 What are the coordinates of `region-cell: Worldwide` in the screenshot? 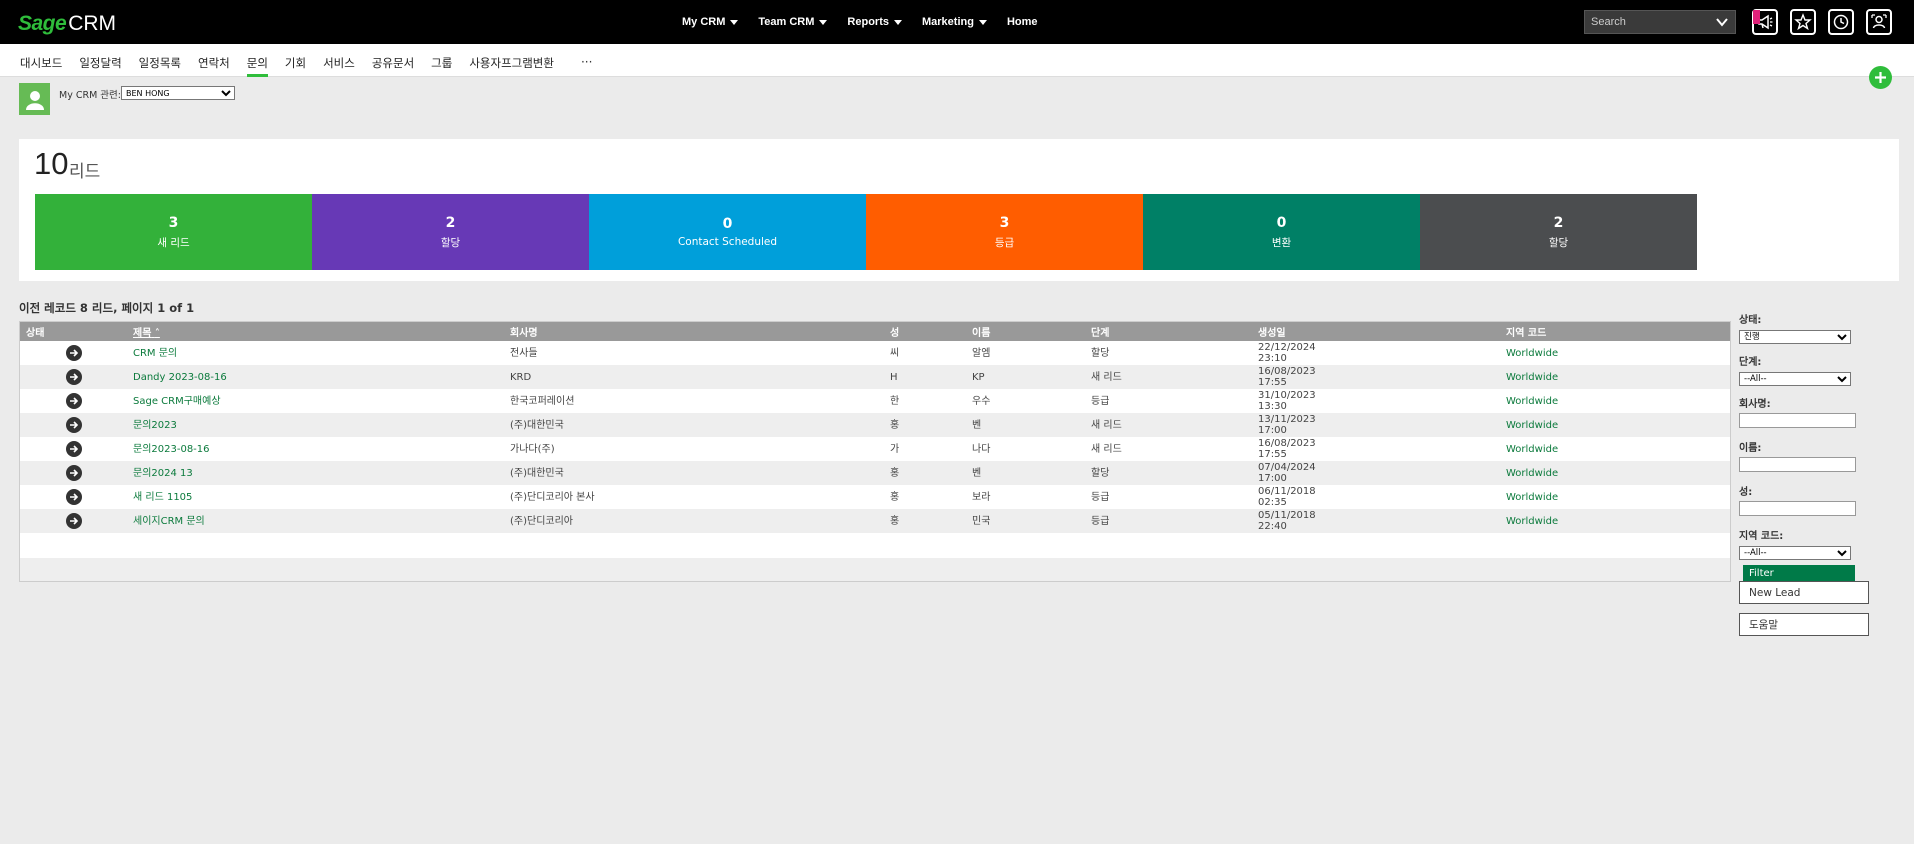 It's located at (1615, 425).